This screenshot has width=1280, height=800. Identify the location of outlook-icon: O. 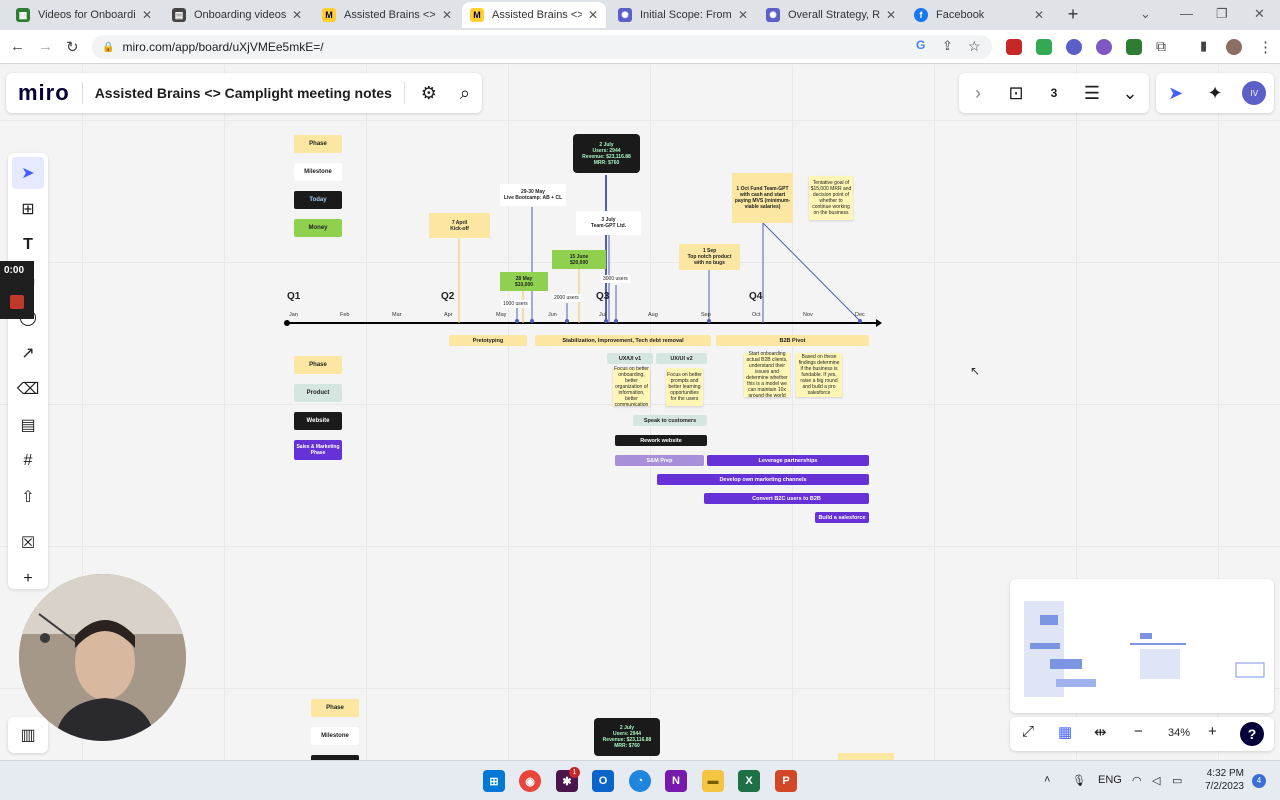
(603, 781).